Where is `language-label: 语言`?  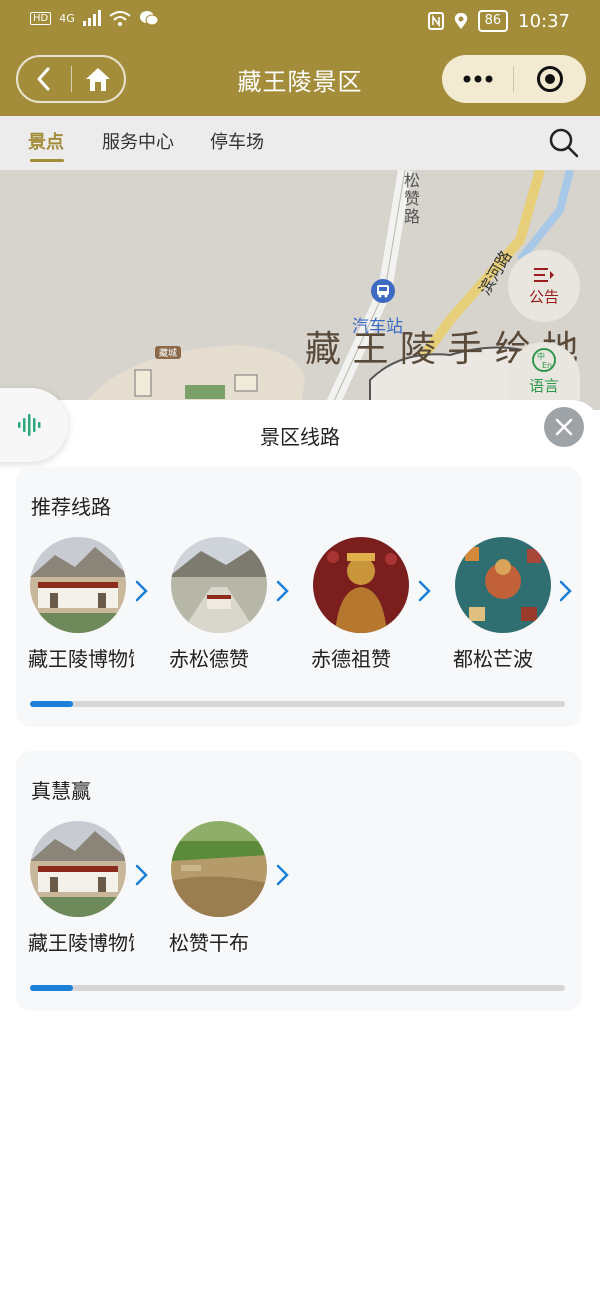
language-label: 语言 is located at coordinates (543, 385).